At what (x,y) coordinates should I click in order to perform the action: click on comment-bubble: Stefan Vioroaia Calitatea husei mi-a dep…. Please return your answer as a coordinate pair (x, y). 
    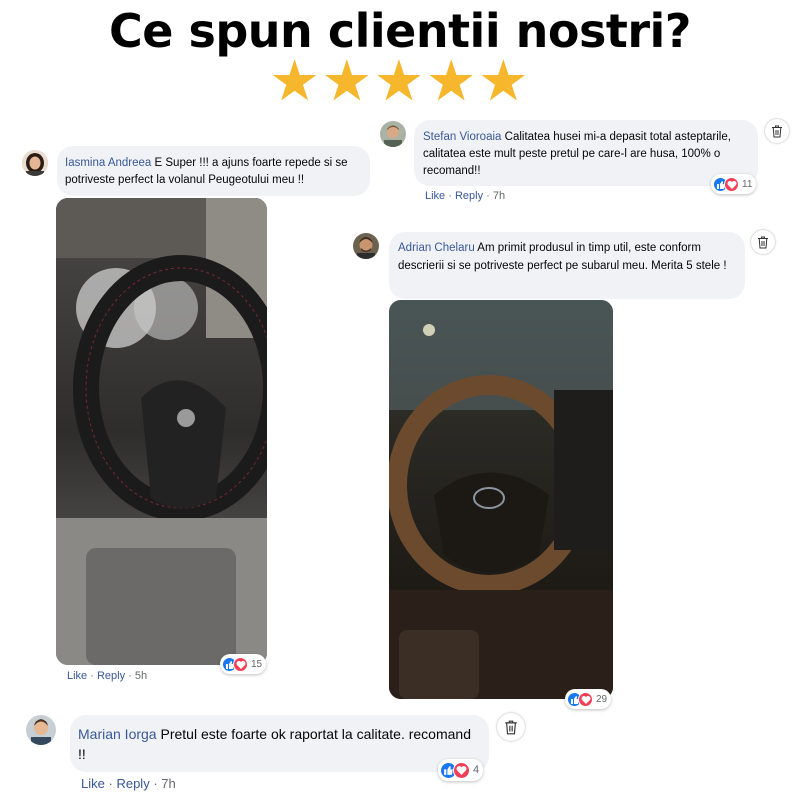
    Looking at the image, I should click on (586, 153).